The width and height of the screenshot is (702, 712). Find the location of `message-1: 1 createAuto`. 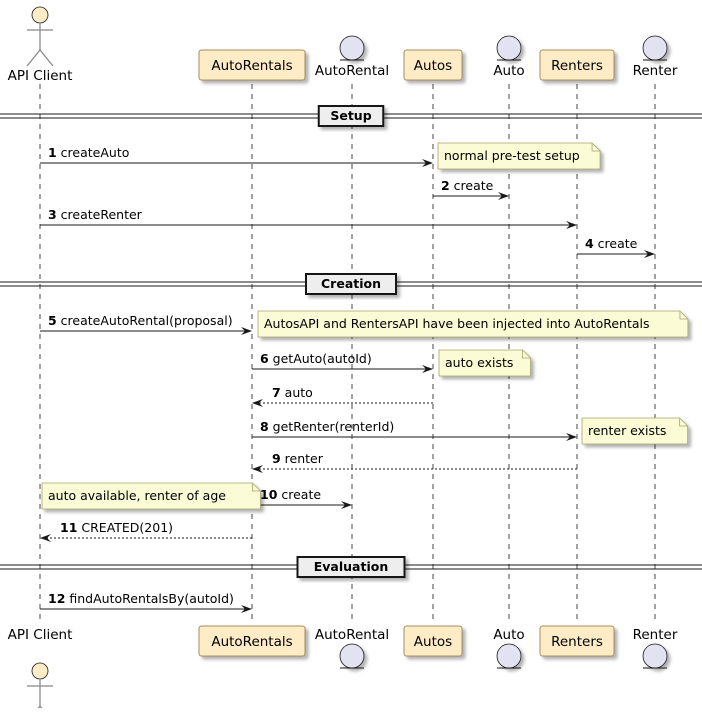

message-1: 1 createAuto is located at coordinates (236, 156).